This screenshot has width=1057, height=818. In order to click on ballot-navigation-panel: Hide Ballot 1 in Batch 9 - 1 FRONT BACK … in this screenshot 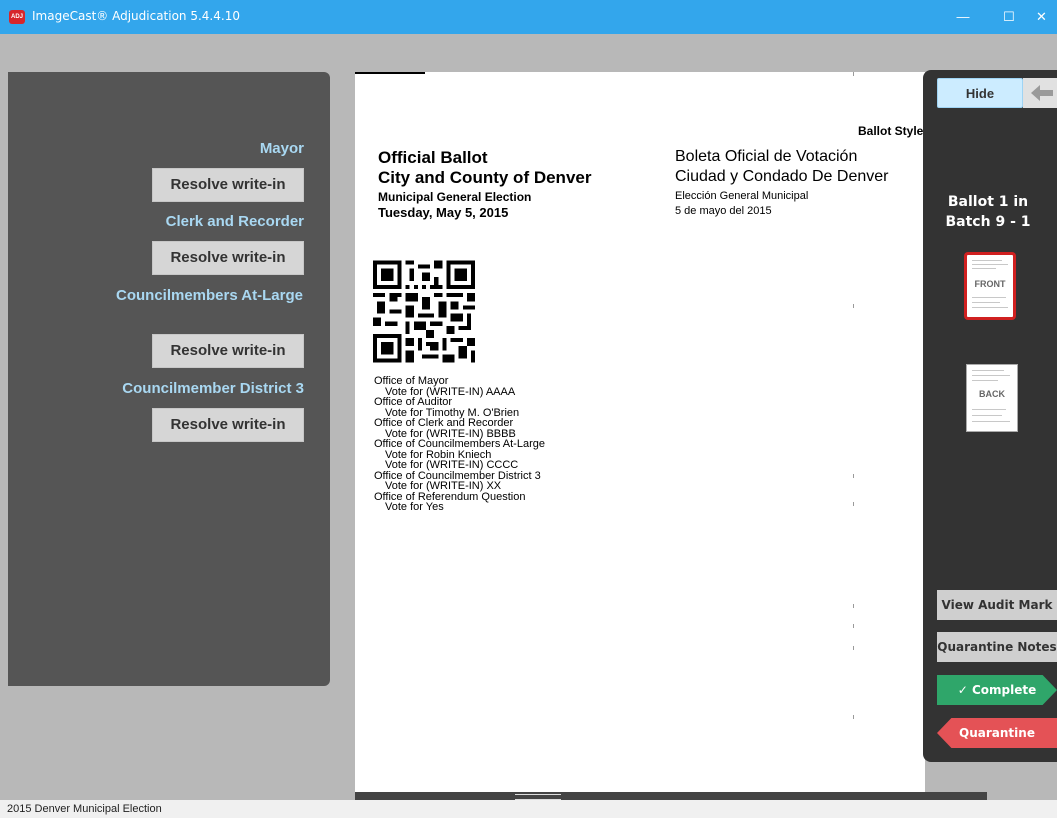, I will do `click(990, 416)`.